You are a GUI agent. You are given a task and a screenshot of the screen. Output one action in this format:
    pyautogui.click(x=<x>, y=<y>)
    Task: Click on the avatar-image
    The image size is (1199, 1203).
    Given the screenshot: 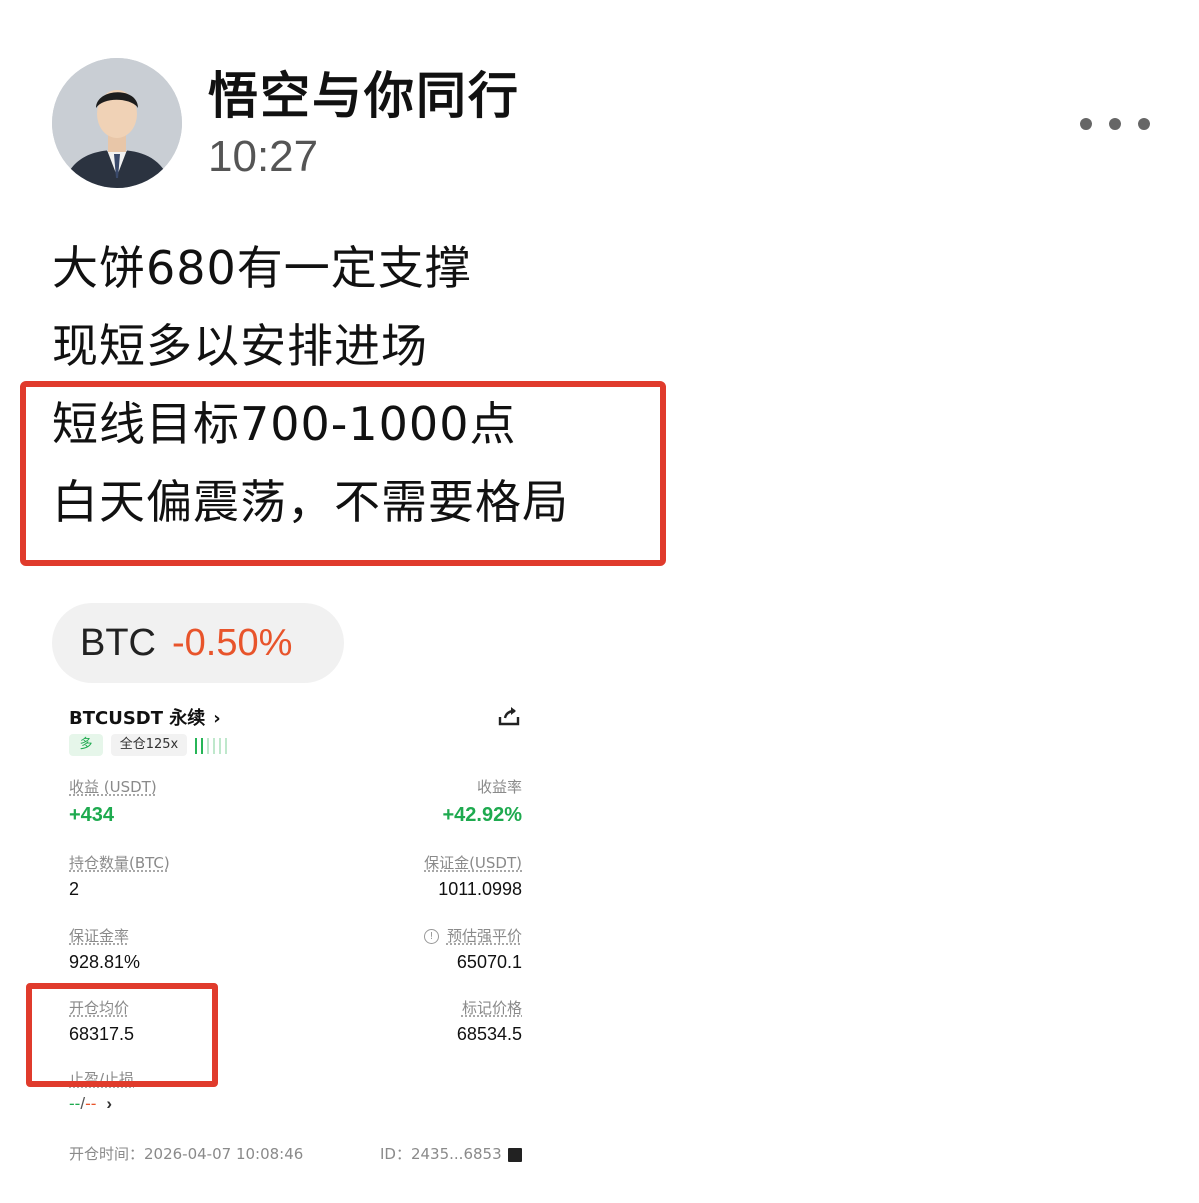 What is the action you would take?
    pyautogui.click(x=117, y=123)
    